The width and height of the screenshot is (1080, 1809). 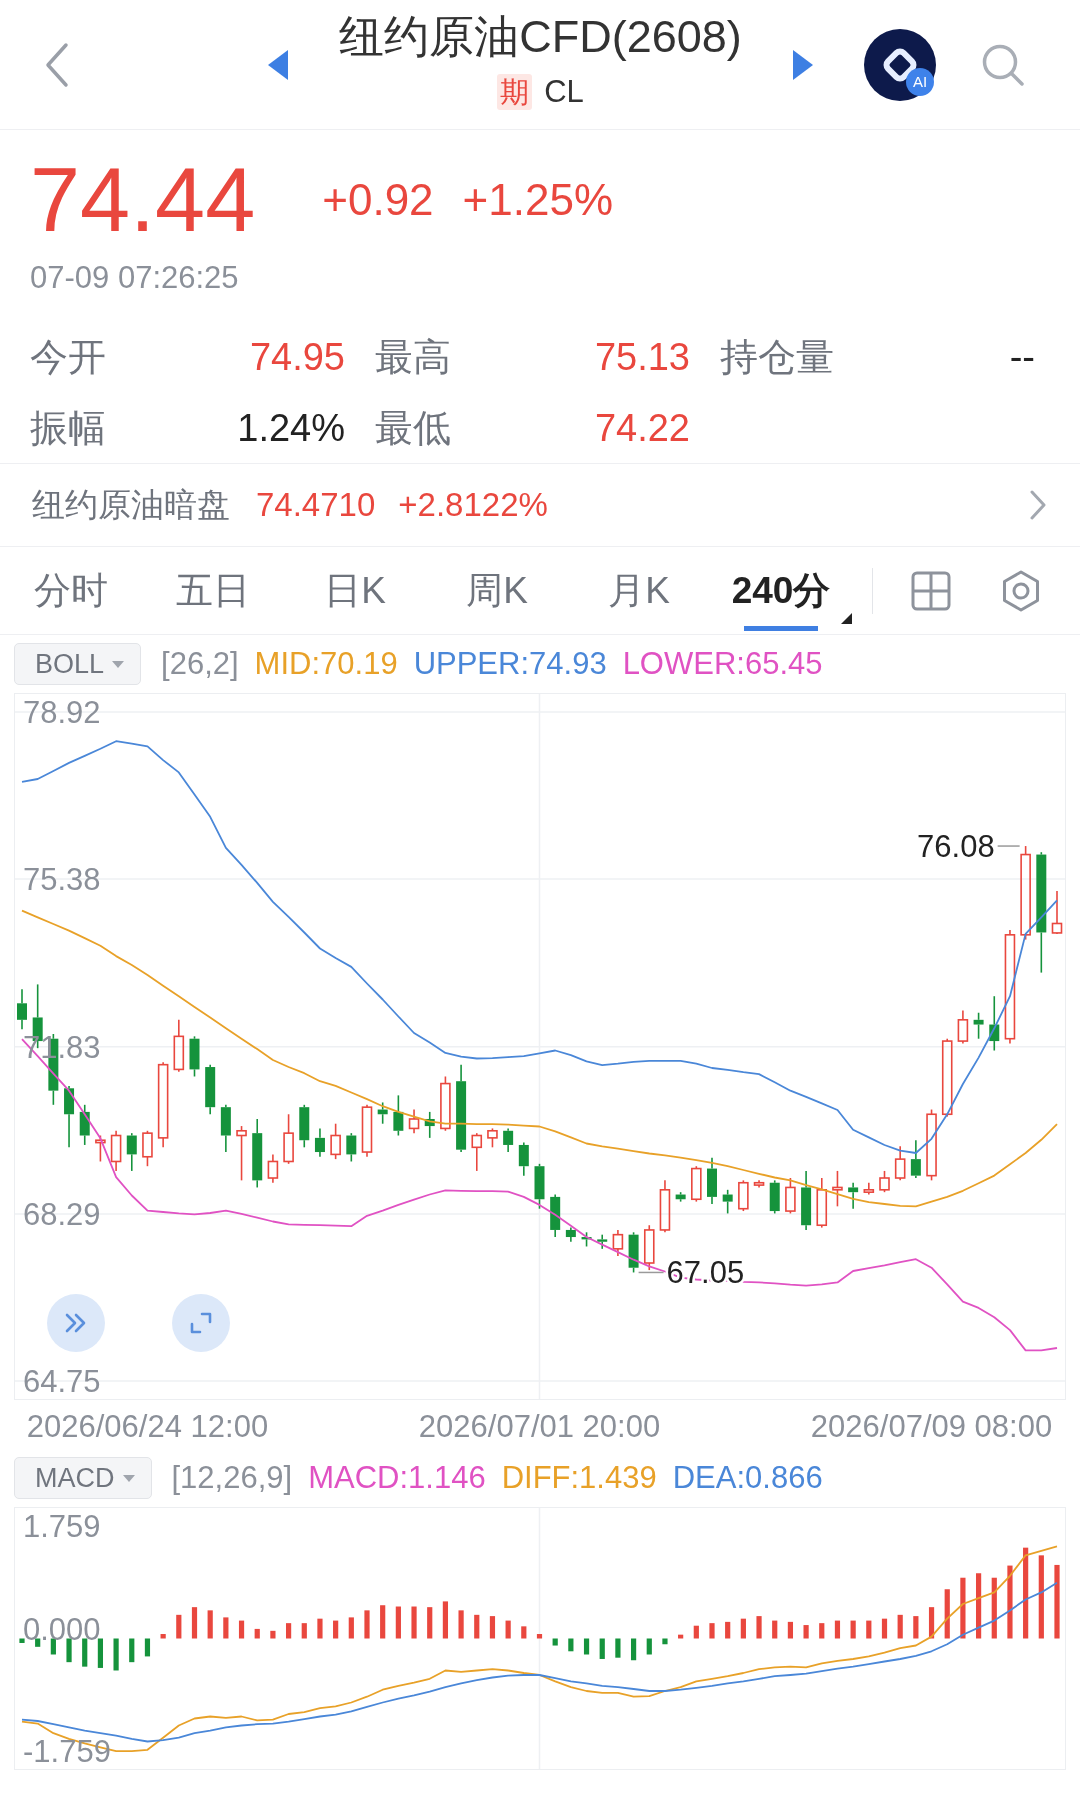 What do you see at coordinates (83, 1478) in the screenshot?
I see `indicator-dropdown: MACD` at bounding box center [83, 1478].